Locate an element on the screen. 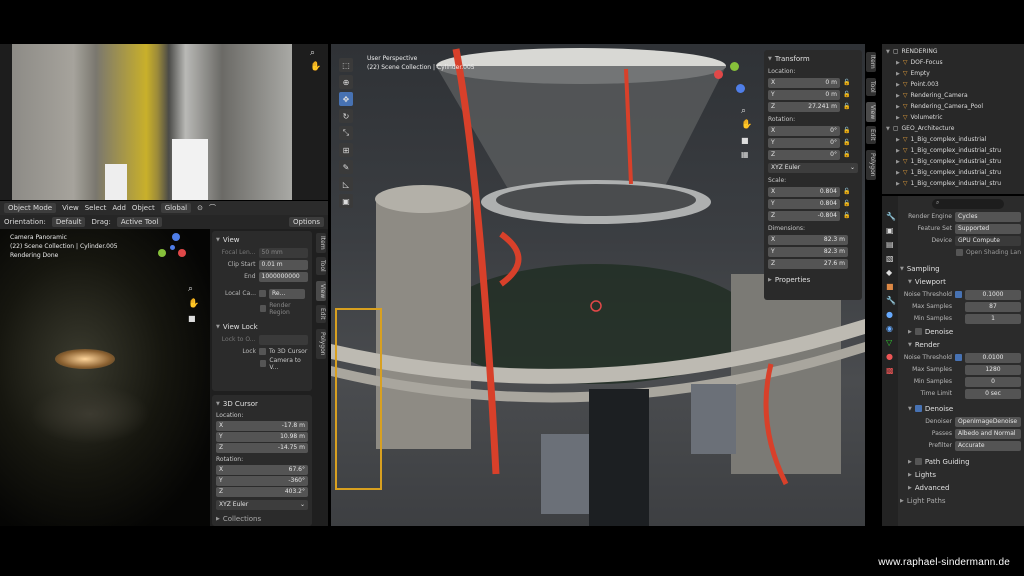 The width and height of the screenshot is (1024, 576). transform-orientation-select: Global is located at coordinates (176, 208).